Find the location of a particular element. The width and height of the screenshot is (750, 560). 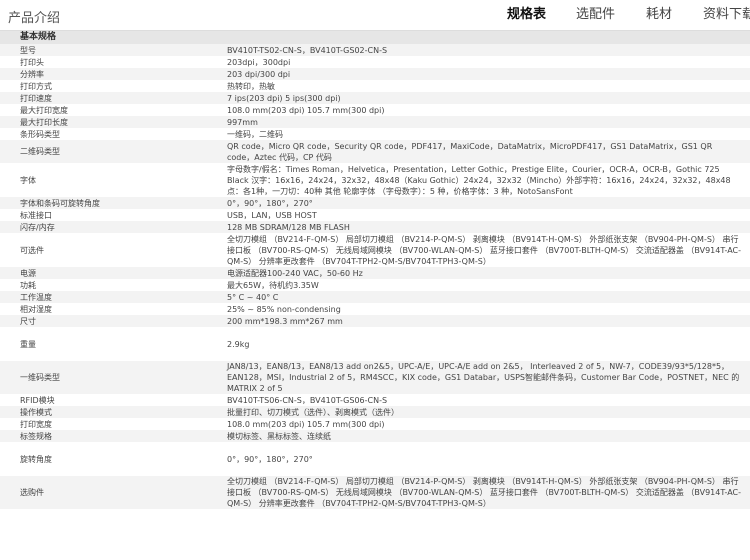

spec-label: 闪存/内存 is located at coordinates (105, 227).